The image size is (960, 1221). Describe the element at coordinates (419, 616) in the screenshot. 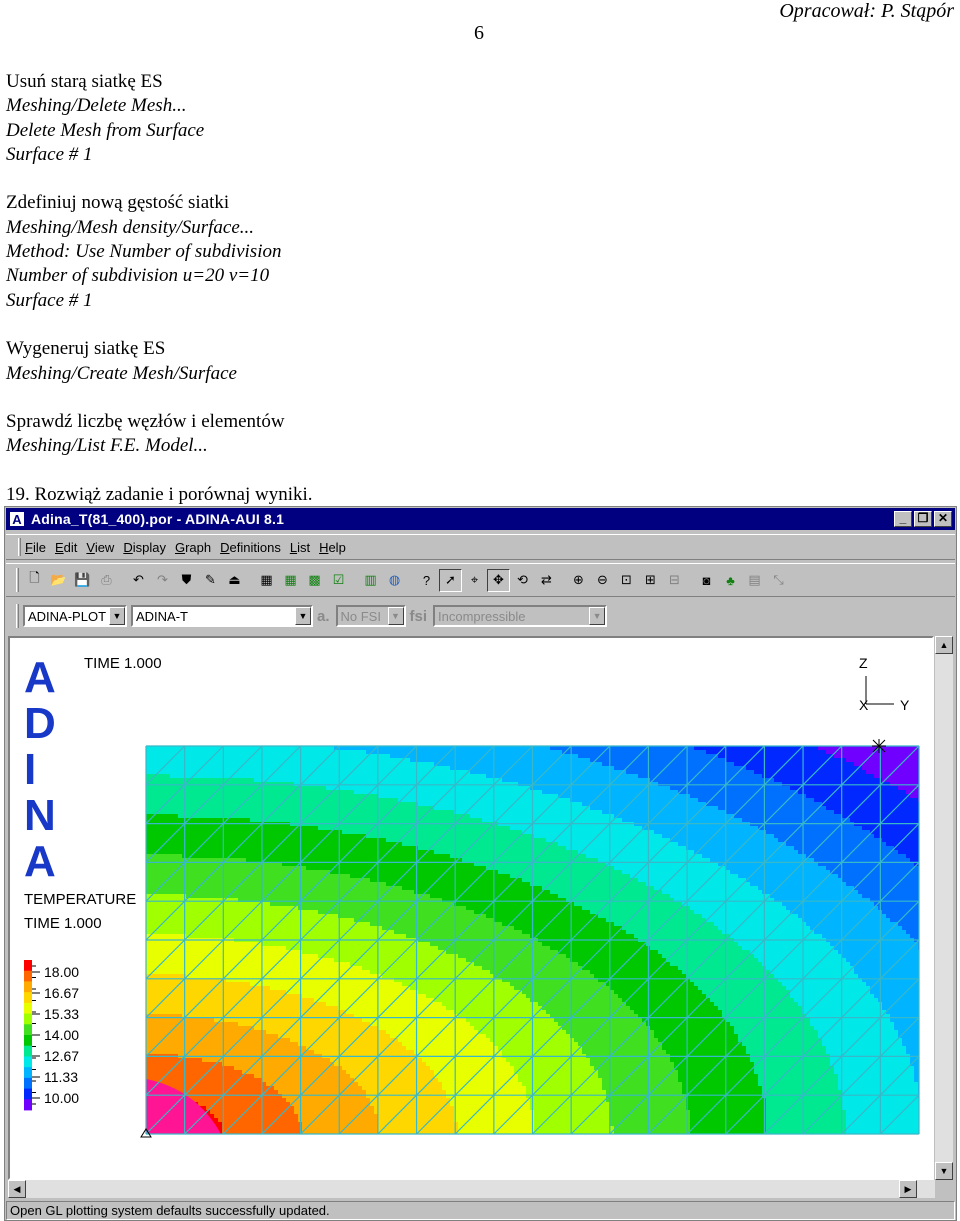

I see `fsi-icon: fsi` at that location.